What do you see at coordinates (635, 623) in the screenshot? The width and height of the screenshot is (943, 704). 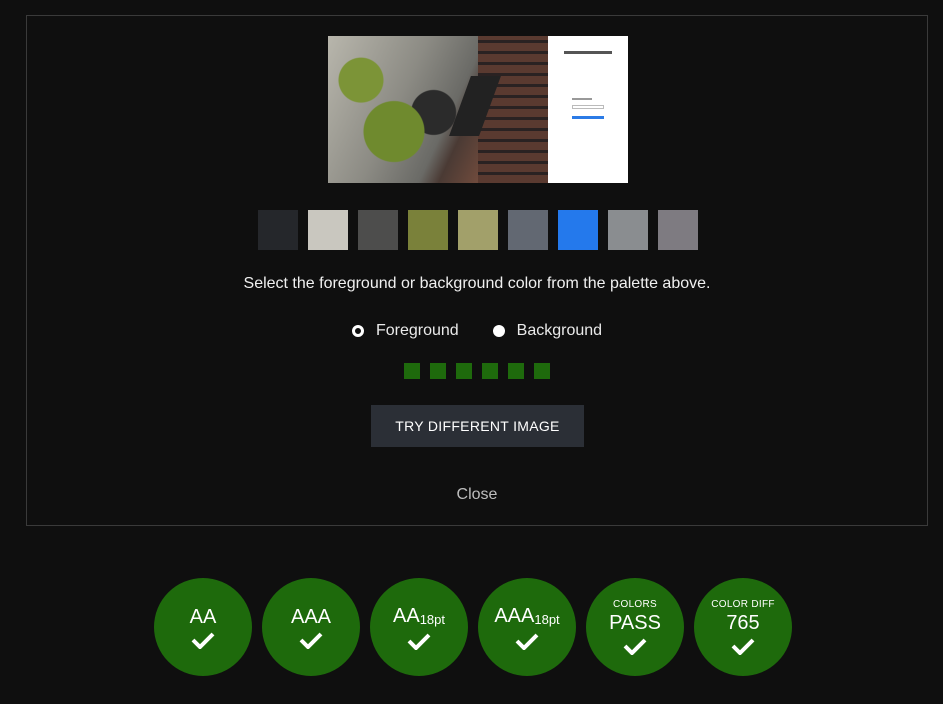 I see `badge-main: PASS` at bounding box center [635, 623].